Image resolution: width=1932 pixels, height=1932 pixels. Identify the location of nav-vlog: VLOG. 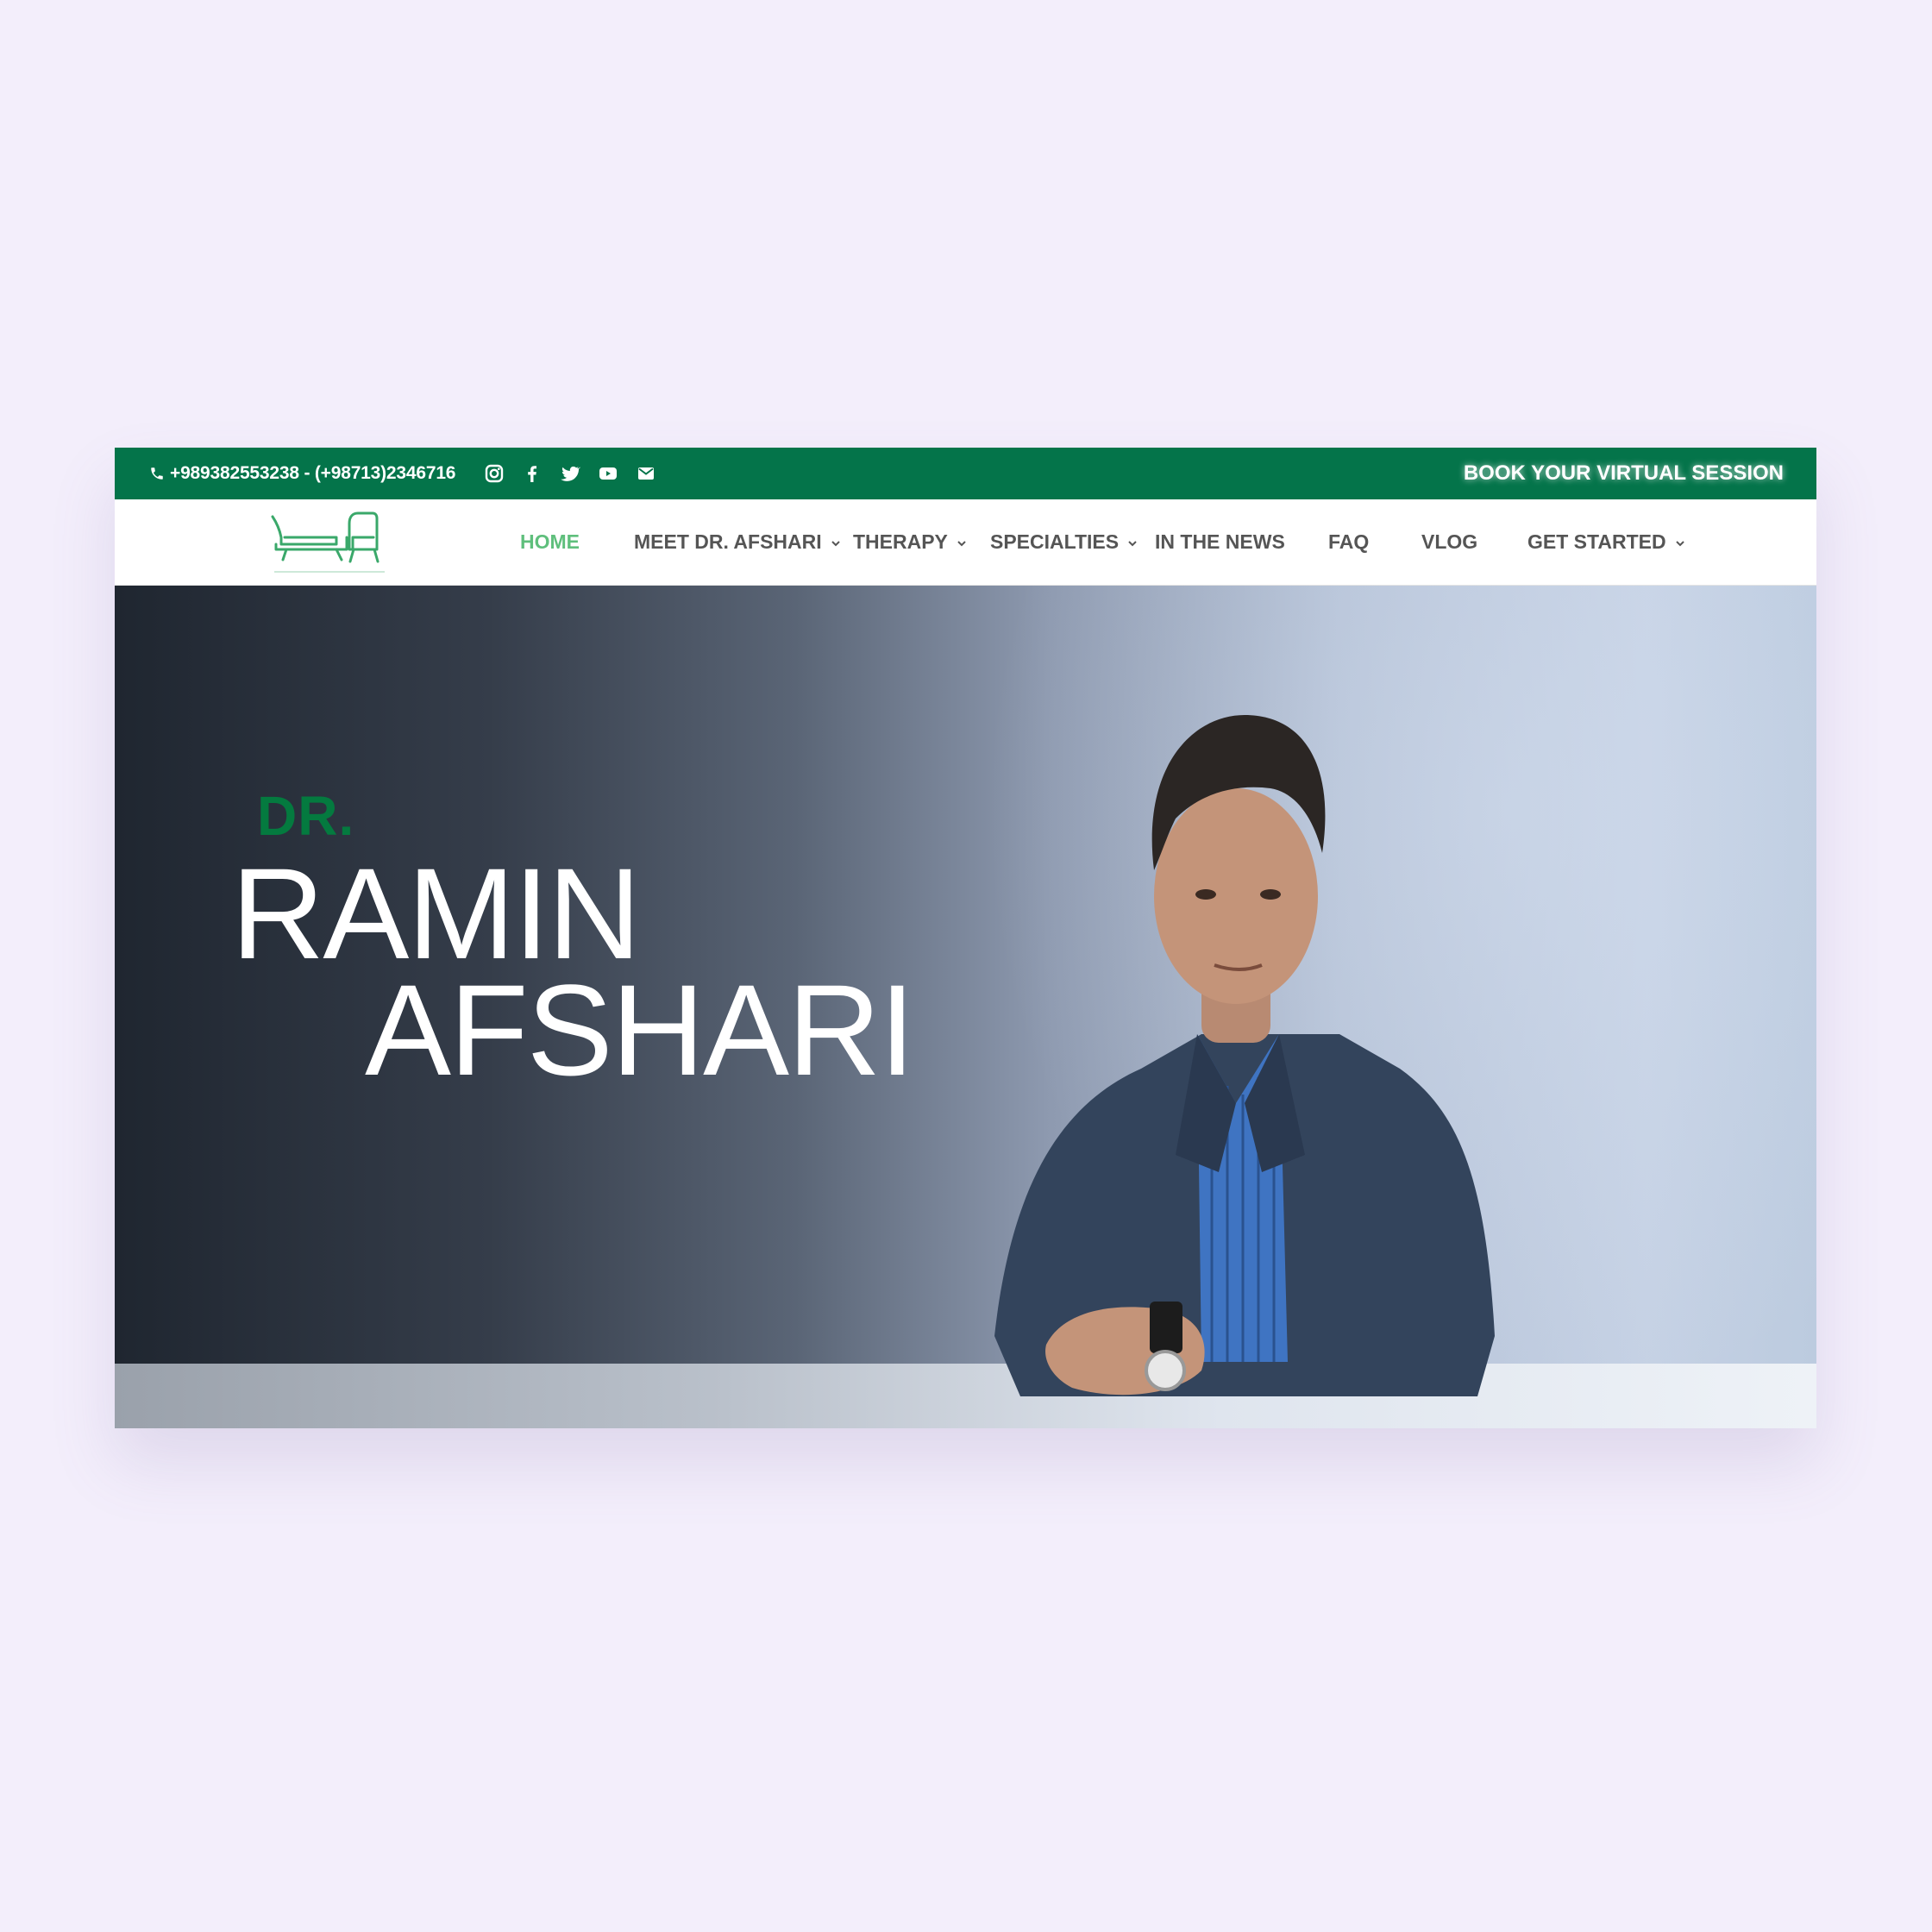
(1449, 542).